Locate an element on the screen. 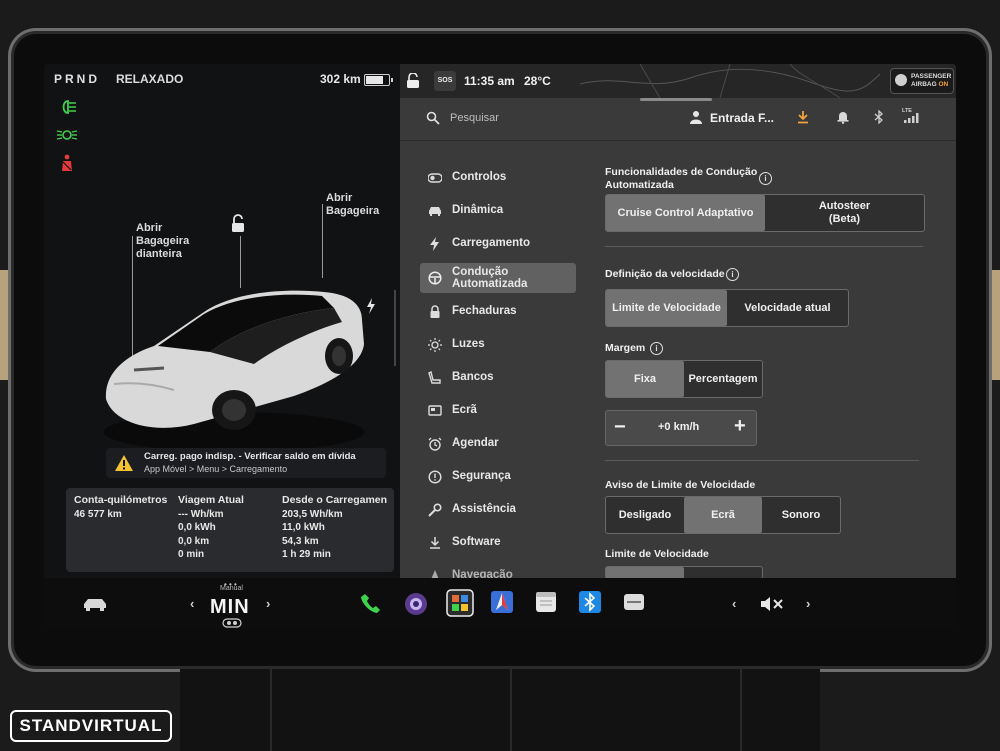  range-display: 302 km is located at coordinates (340, 79).